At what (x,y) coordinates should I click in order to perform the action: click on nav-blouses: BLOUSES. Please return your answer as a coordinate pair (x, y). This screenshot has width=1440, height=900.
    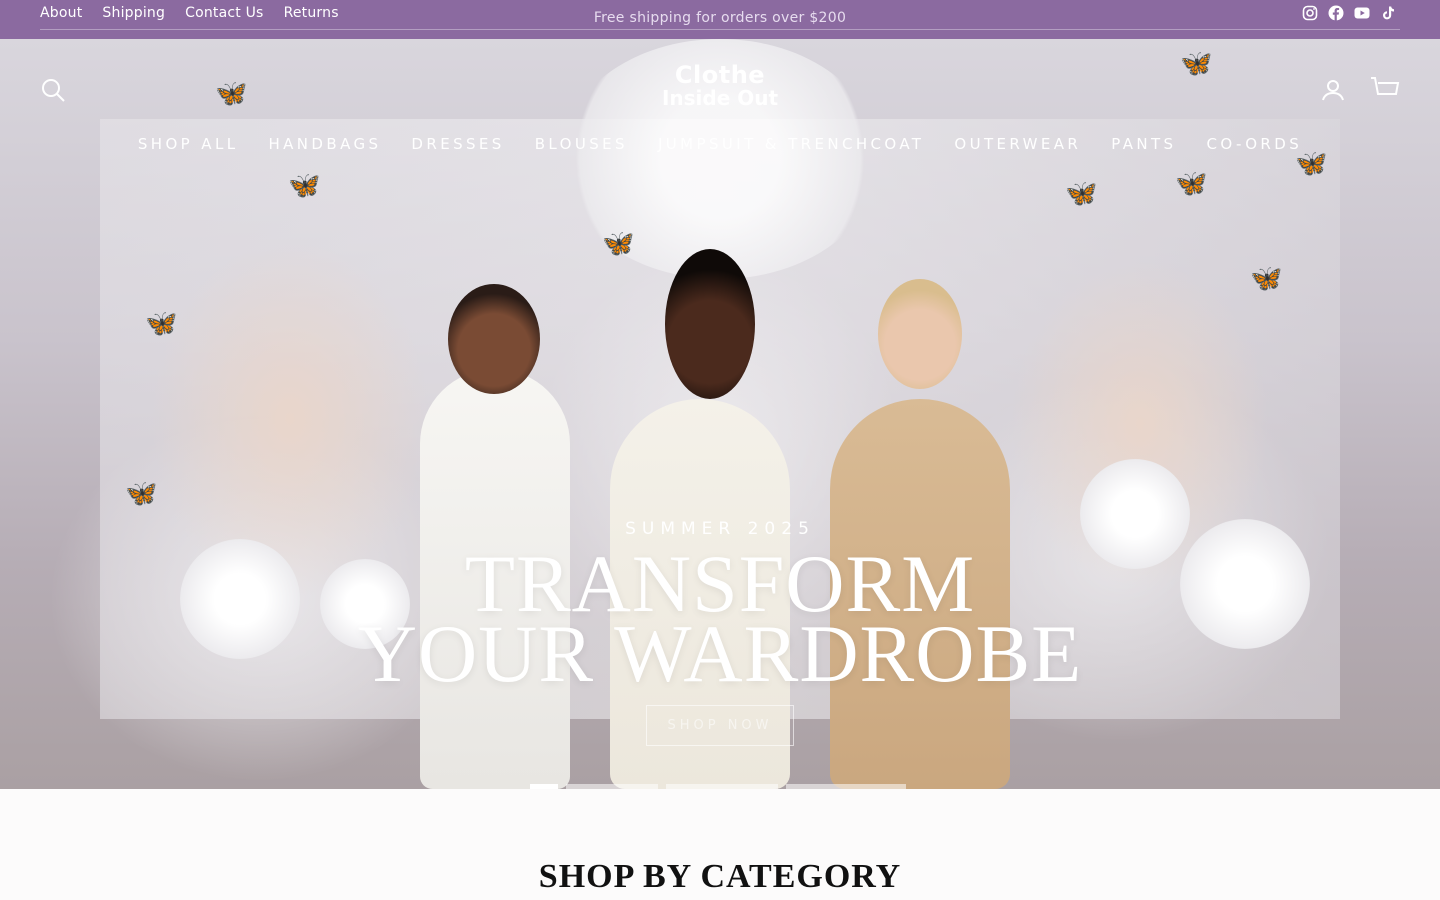
    Looking at the image, I should click on (581, 144).